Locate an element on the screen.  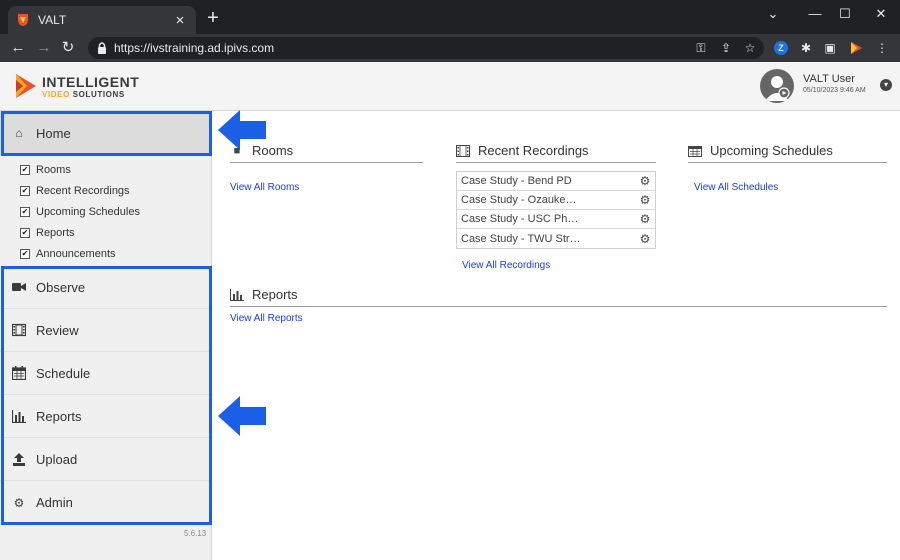
home-widget-recent-recordings: ✔ Recent Recordings is located at coordinates (106, 190).